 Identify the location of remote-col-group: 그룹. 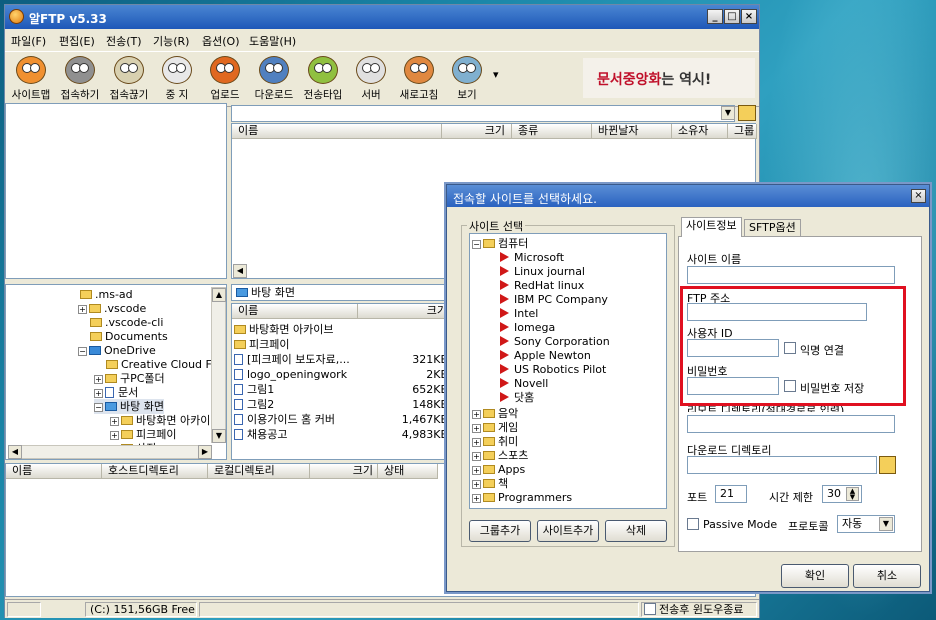
(742, 131).